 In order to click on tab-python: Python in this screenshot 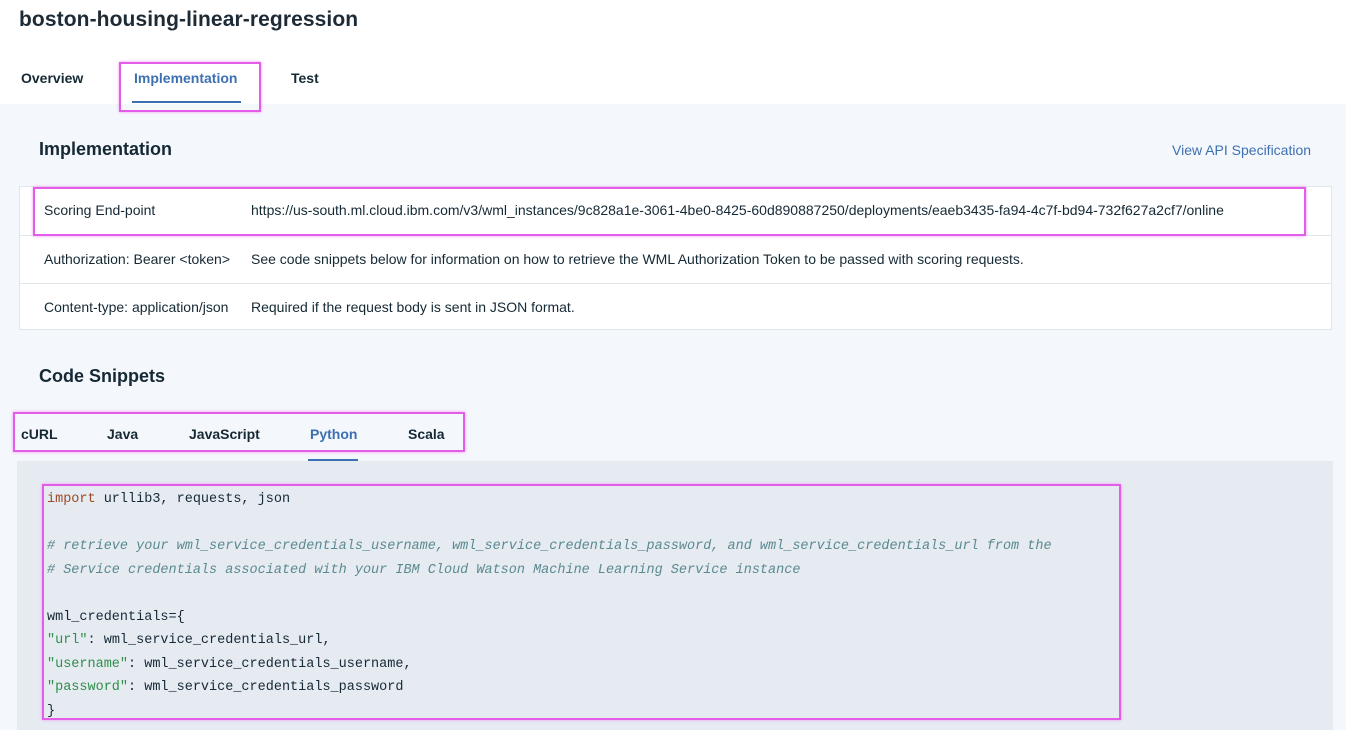, I will do `click(333, 434)`.